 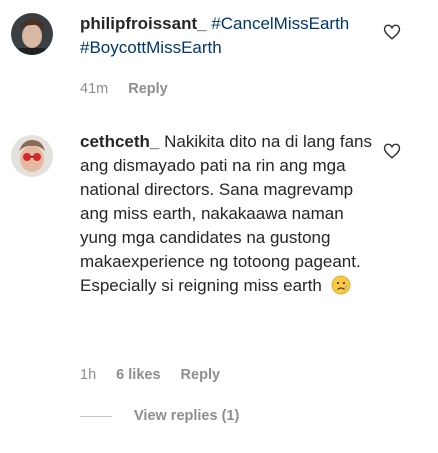 What do you see at coordinates (186, 416) in the screenshot?
I see `view-replies-label: View replies (1)` at bounding box center [186, 416].